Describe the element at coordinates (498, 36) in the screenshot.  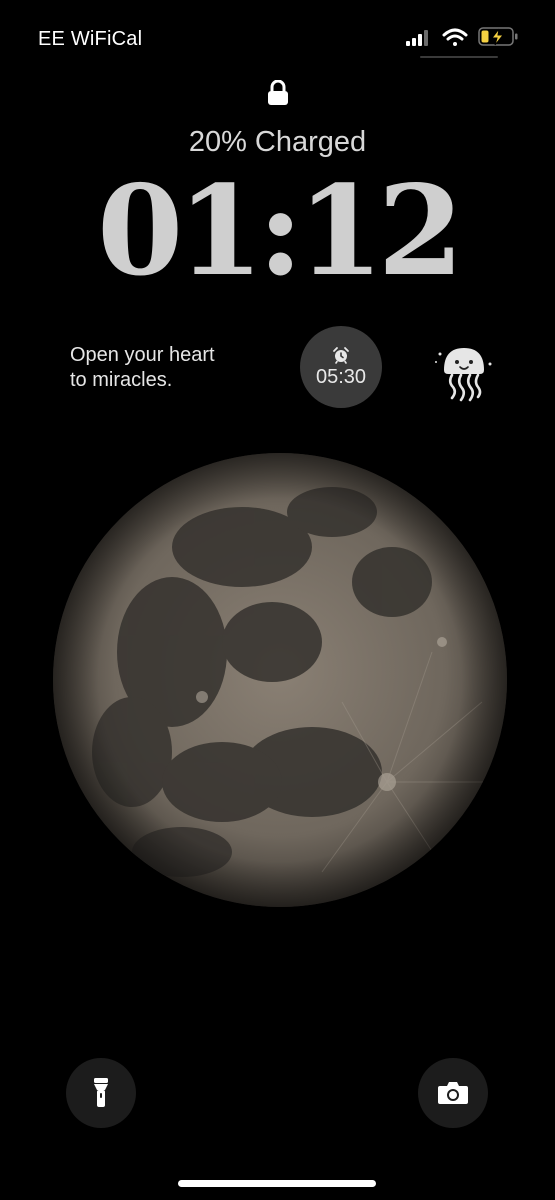
I see `battery-charging-icon` at that location.